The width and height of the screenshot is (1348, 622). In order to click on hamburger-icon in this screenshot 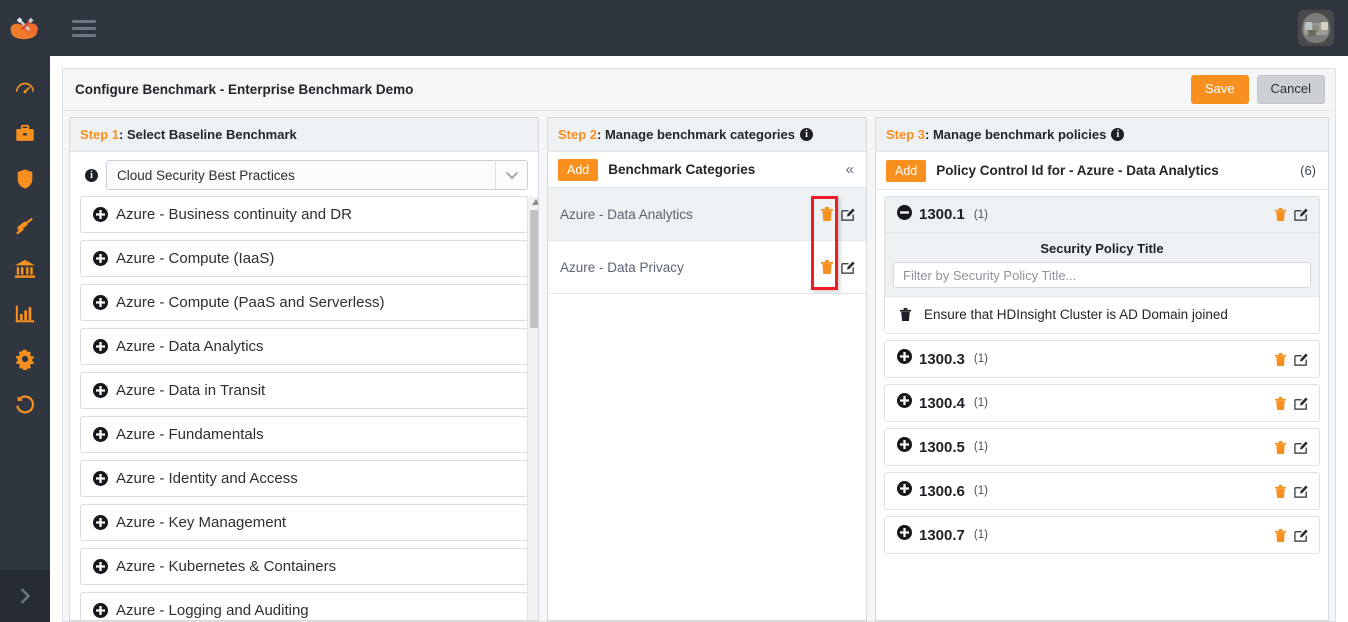, I will do `click(84, 28)`.